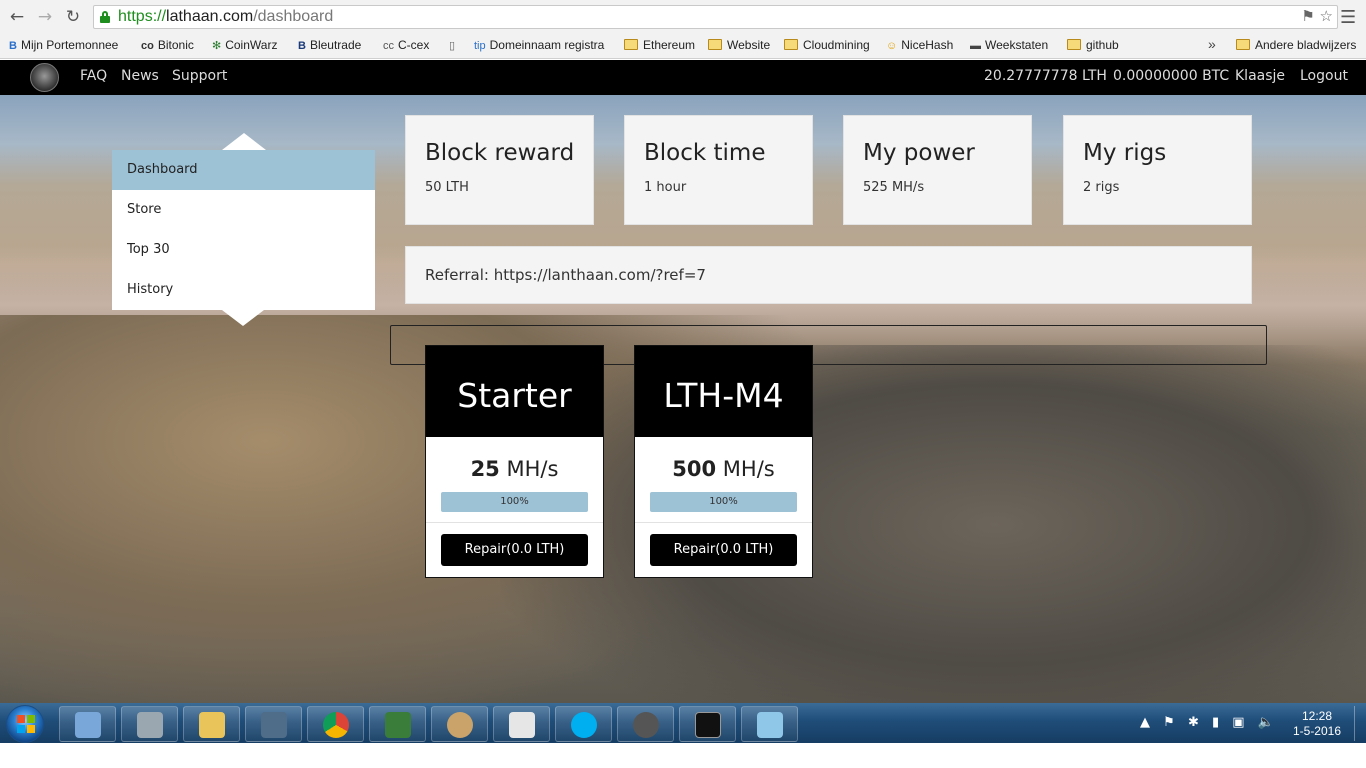 The height and width of the screenshot is (768, 1366). Describe the element at coordinates (1009, 45) in the screenshot. I see `bookmark-item: ▬ Weekstaten` at that location.